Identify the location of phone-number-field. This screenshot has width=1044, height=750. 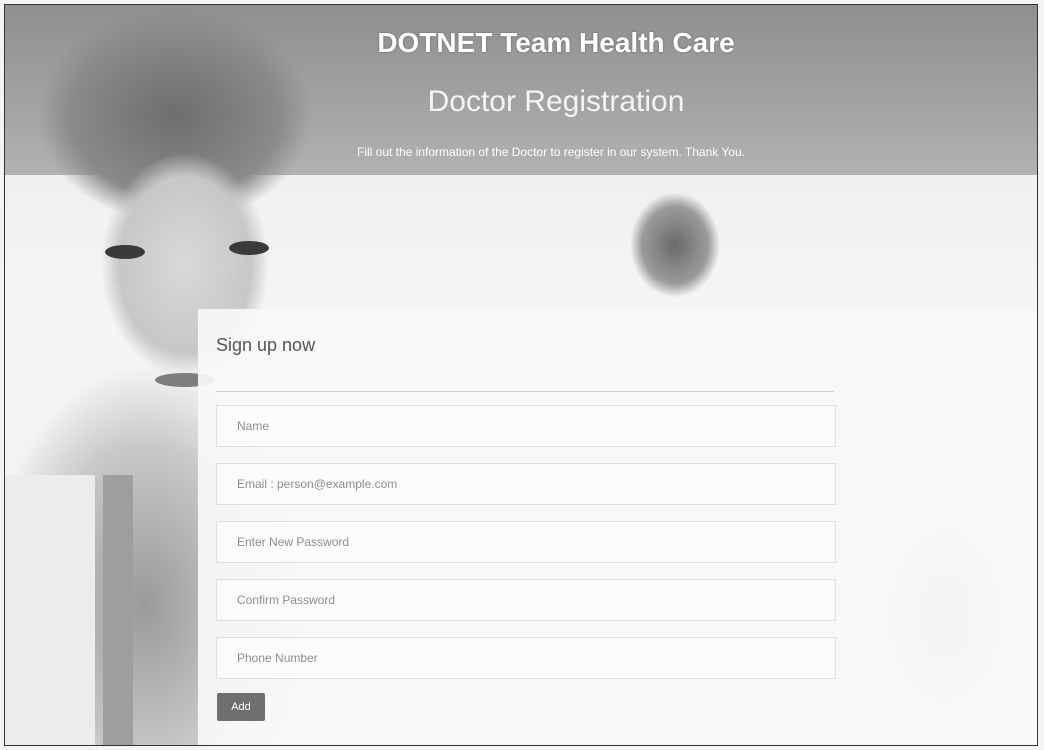
(526, 658).